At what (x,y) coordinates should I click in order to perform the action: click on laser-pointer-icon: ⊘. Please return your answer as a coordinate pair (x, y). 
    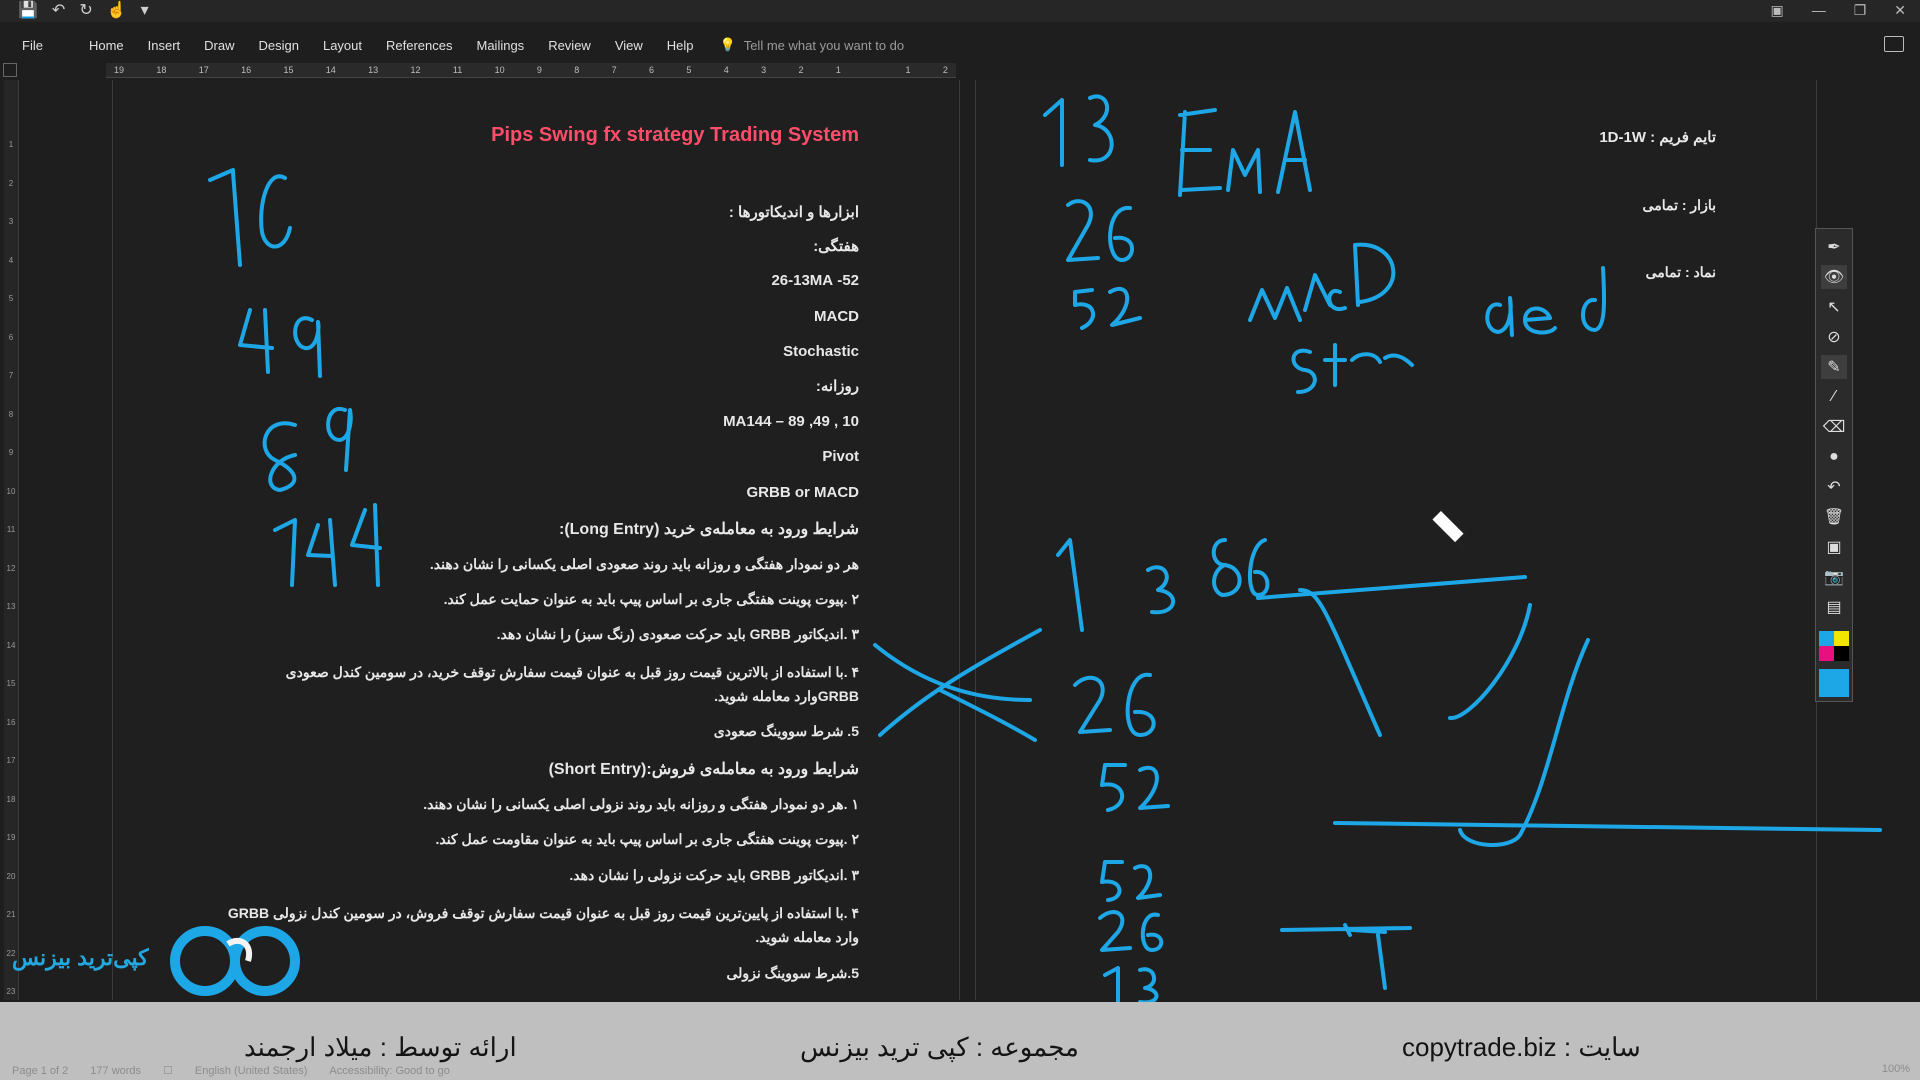
    Looking at the image, I should click on (1834, 337).